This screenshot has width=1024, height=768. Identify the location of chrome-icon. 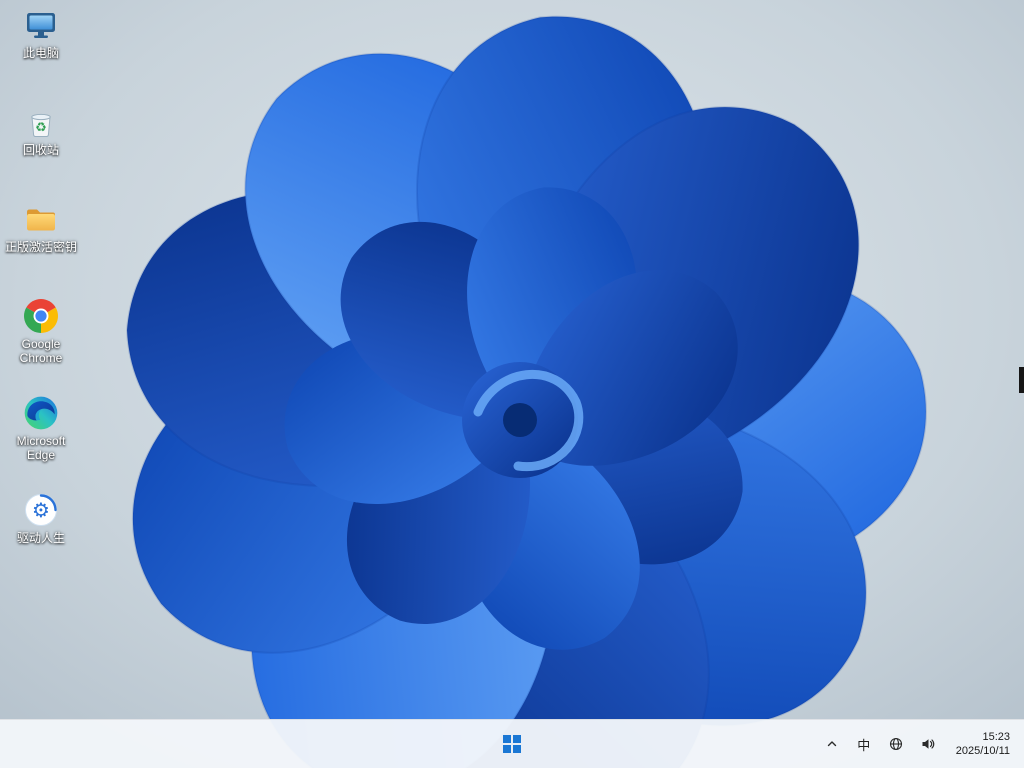
(41, 316).